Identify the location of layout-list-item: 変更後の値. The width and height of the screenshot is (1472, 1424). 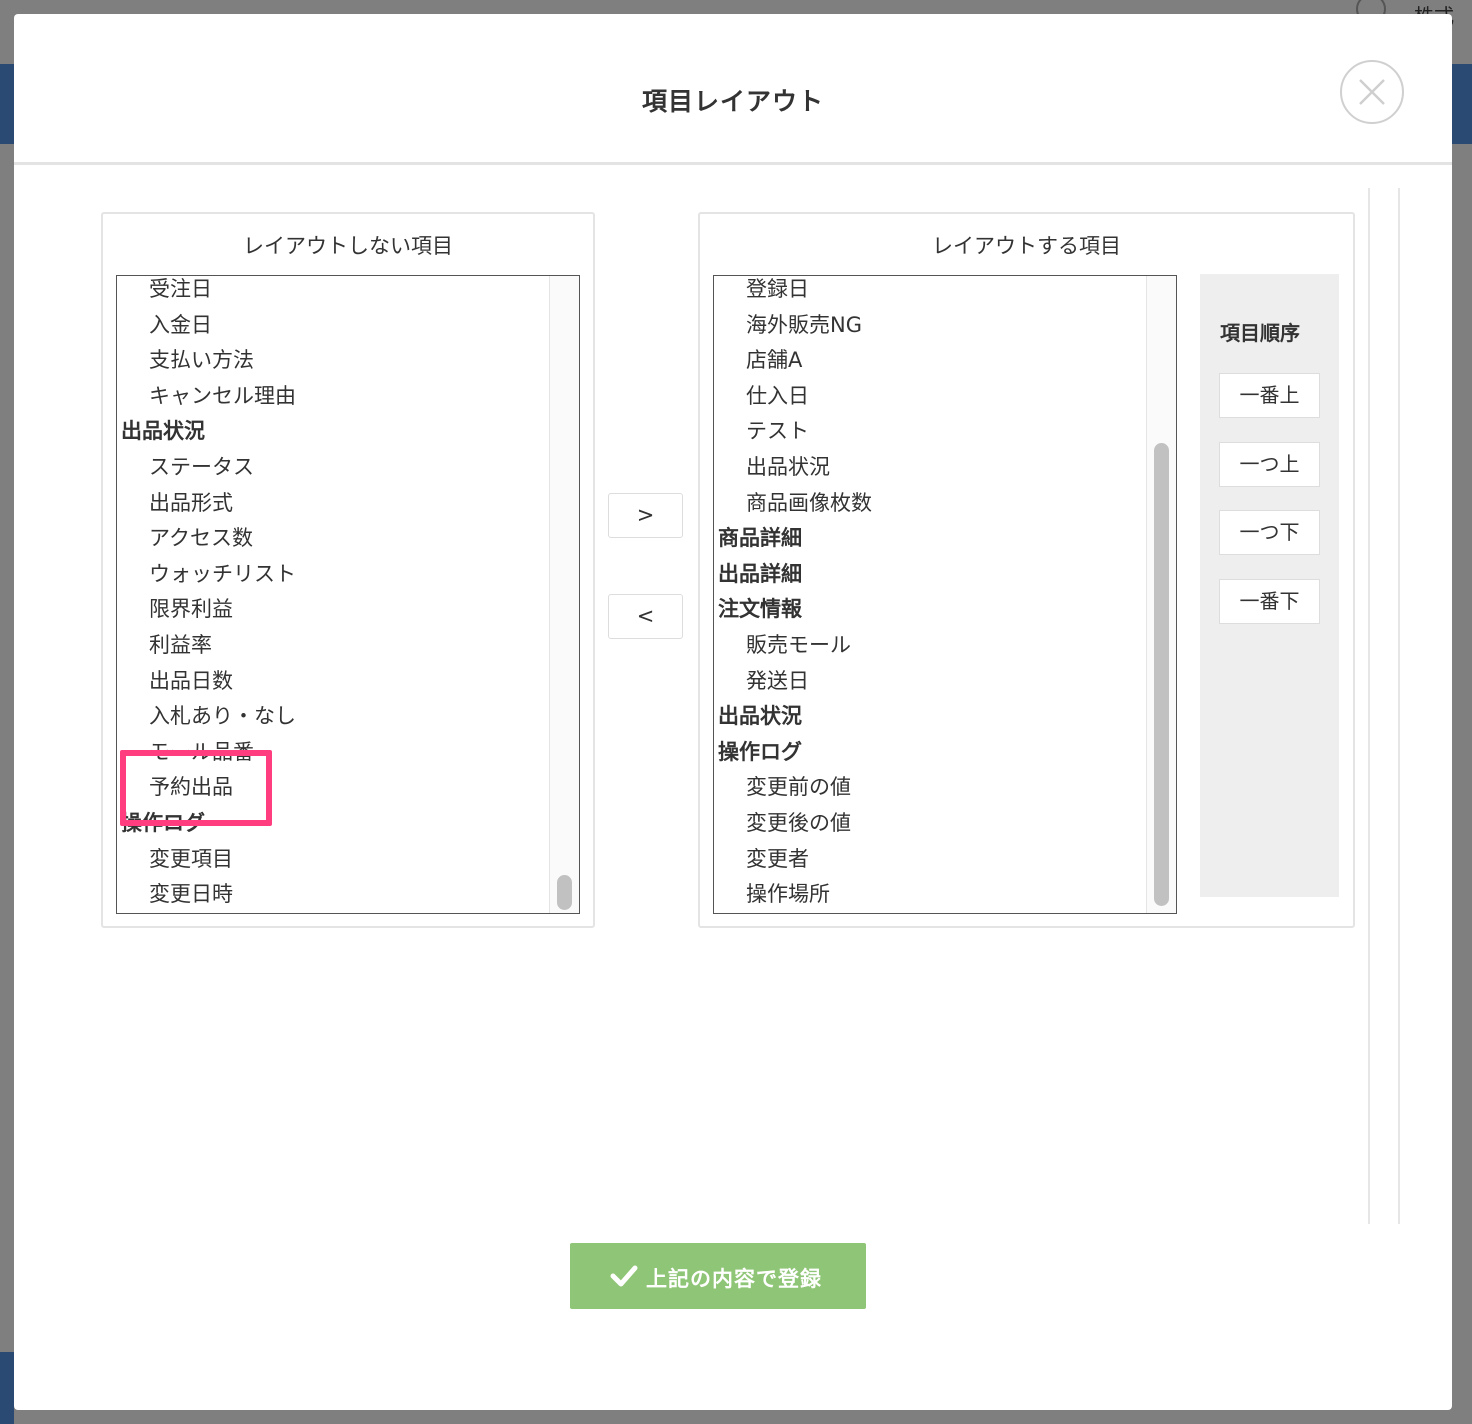
(930, 824).